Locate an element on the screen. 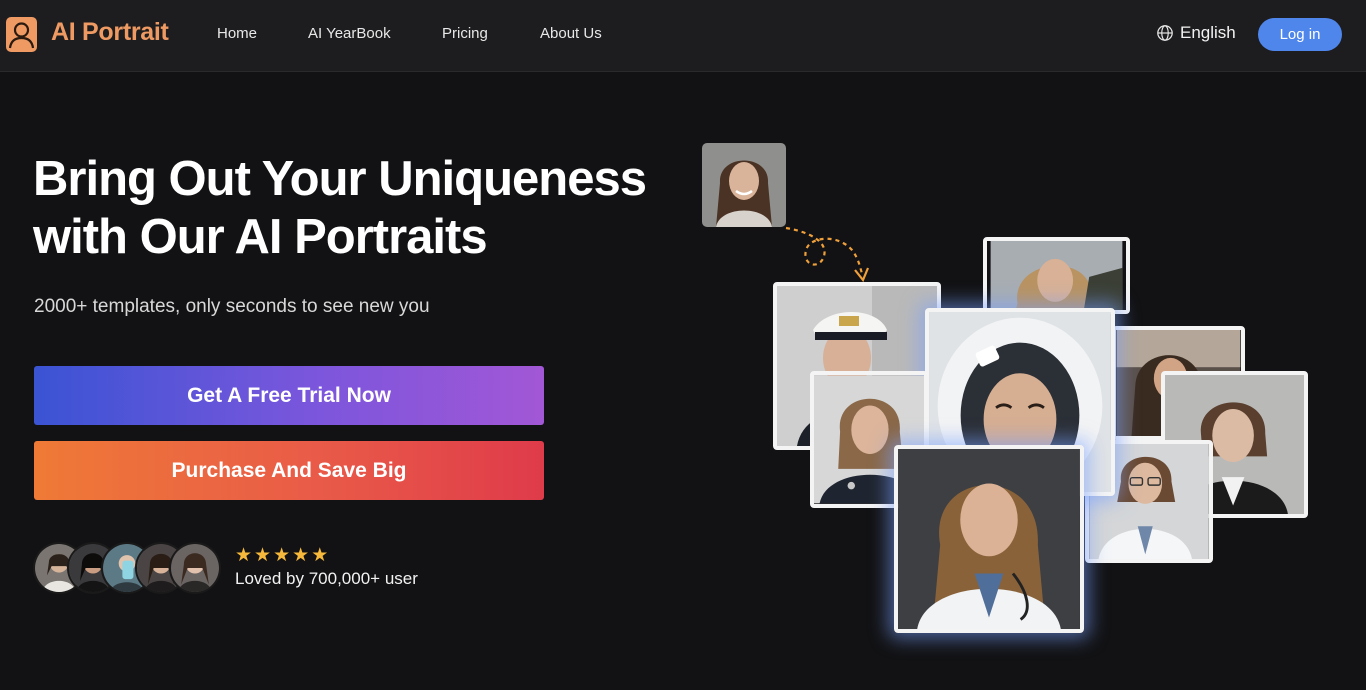  avatar is located at coordinates (195, 568).